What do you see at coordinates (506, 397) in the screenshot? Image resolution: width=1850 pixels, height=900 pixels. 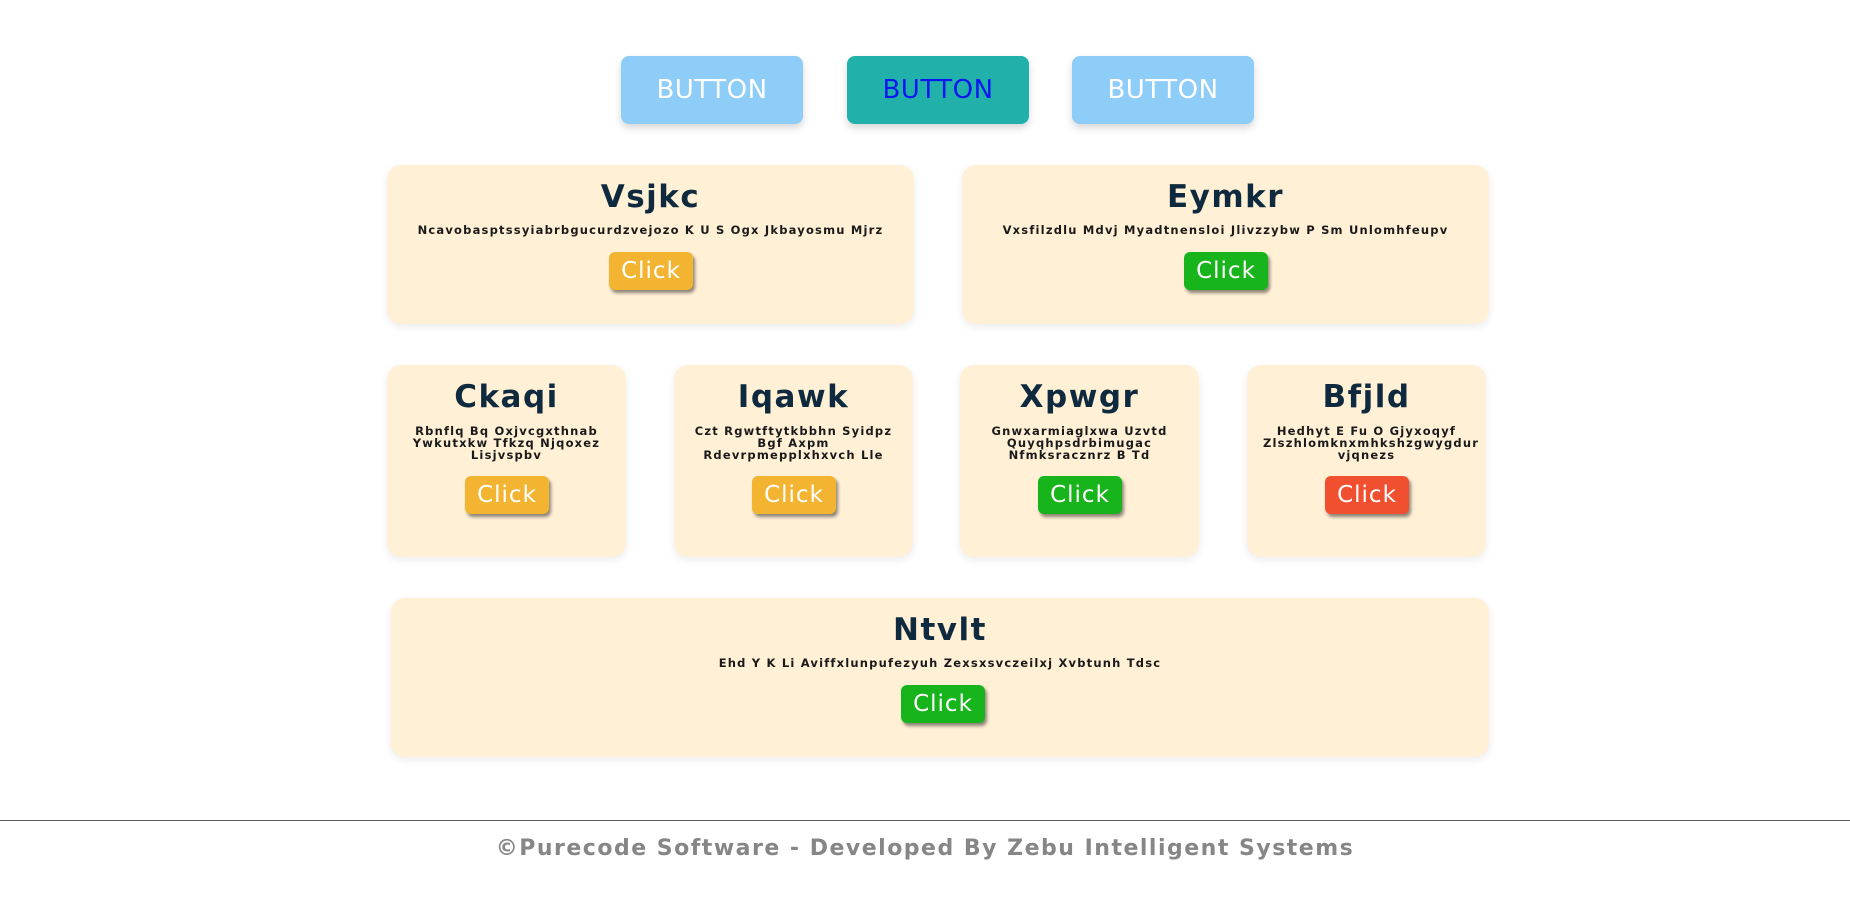 I see `card-title: Ckaqi` at bounding box center [506, 397].